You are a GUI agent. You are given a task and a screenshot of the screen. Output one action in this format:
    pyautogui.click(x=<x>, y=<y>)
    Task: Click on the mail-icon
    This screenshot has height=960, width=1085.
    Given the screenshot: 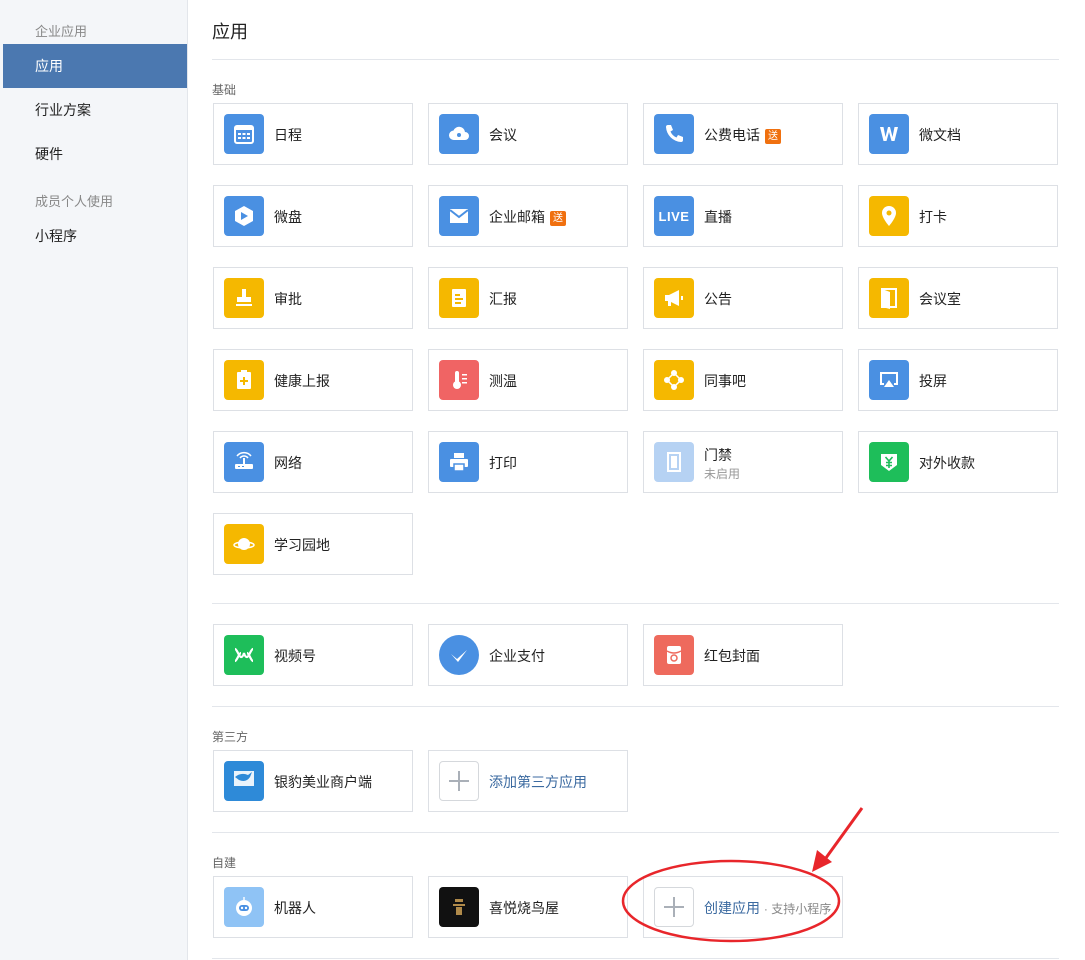 What is the action you would take?
    pyautogui.click(x=459, y=216)
    